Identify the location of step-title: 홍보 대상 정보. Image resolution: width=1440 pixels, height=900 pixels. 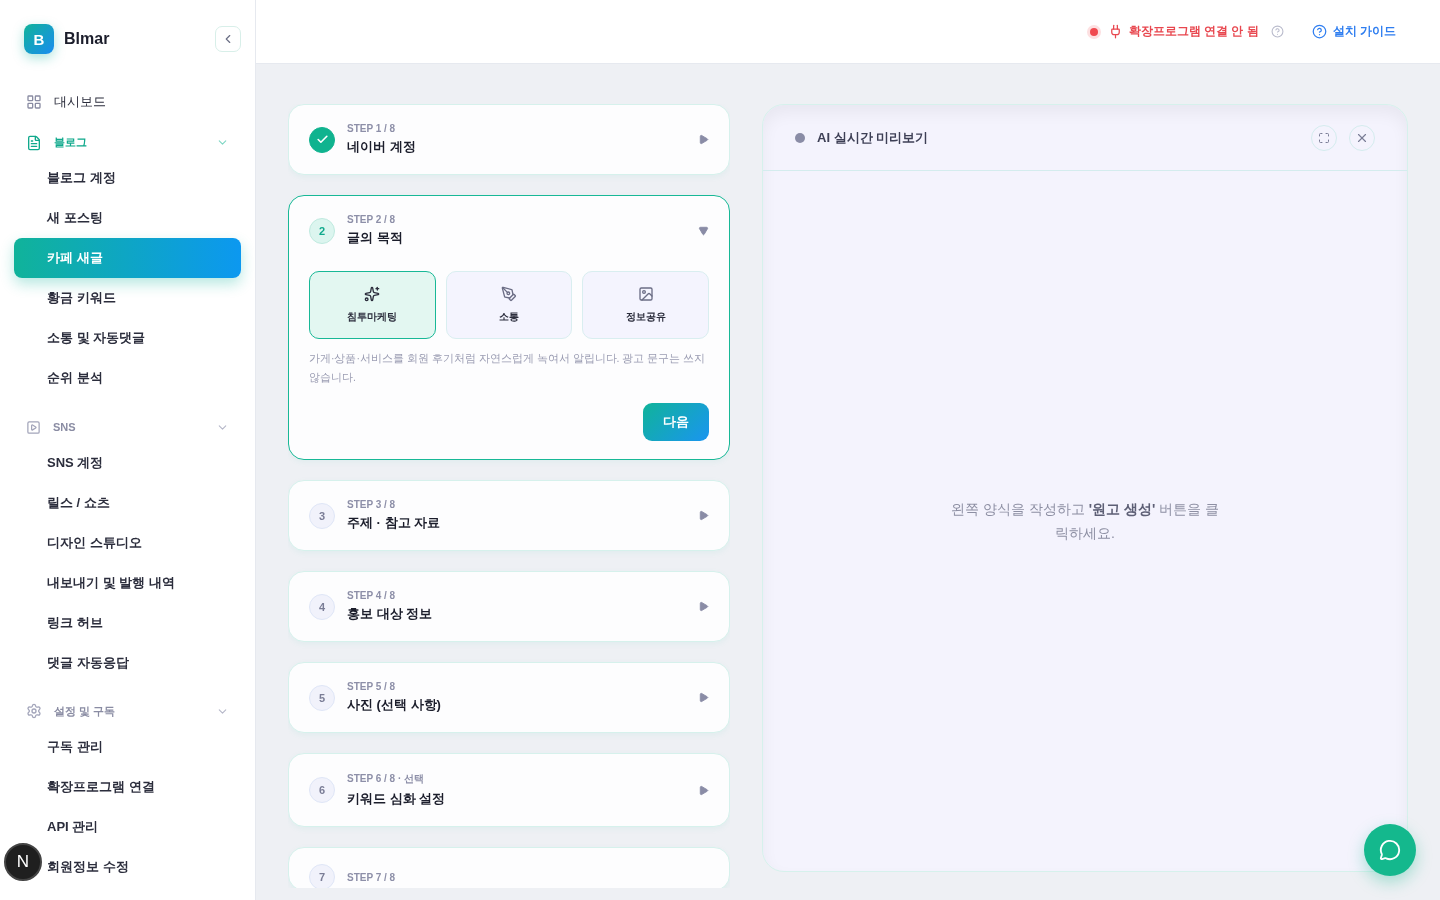
(390, 614).